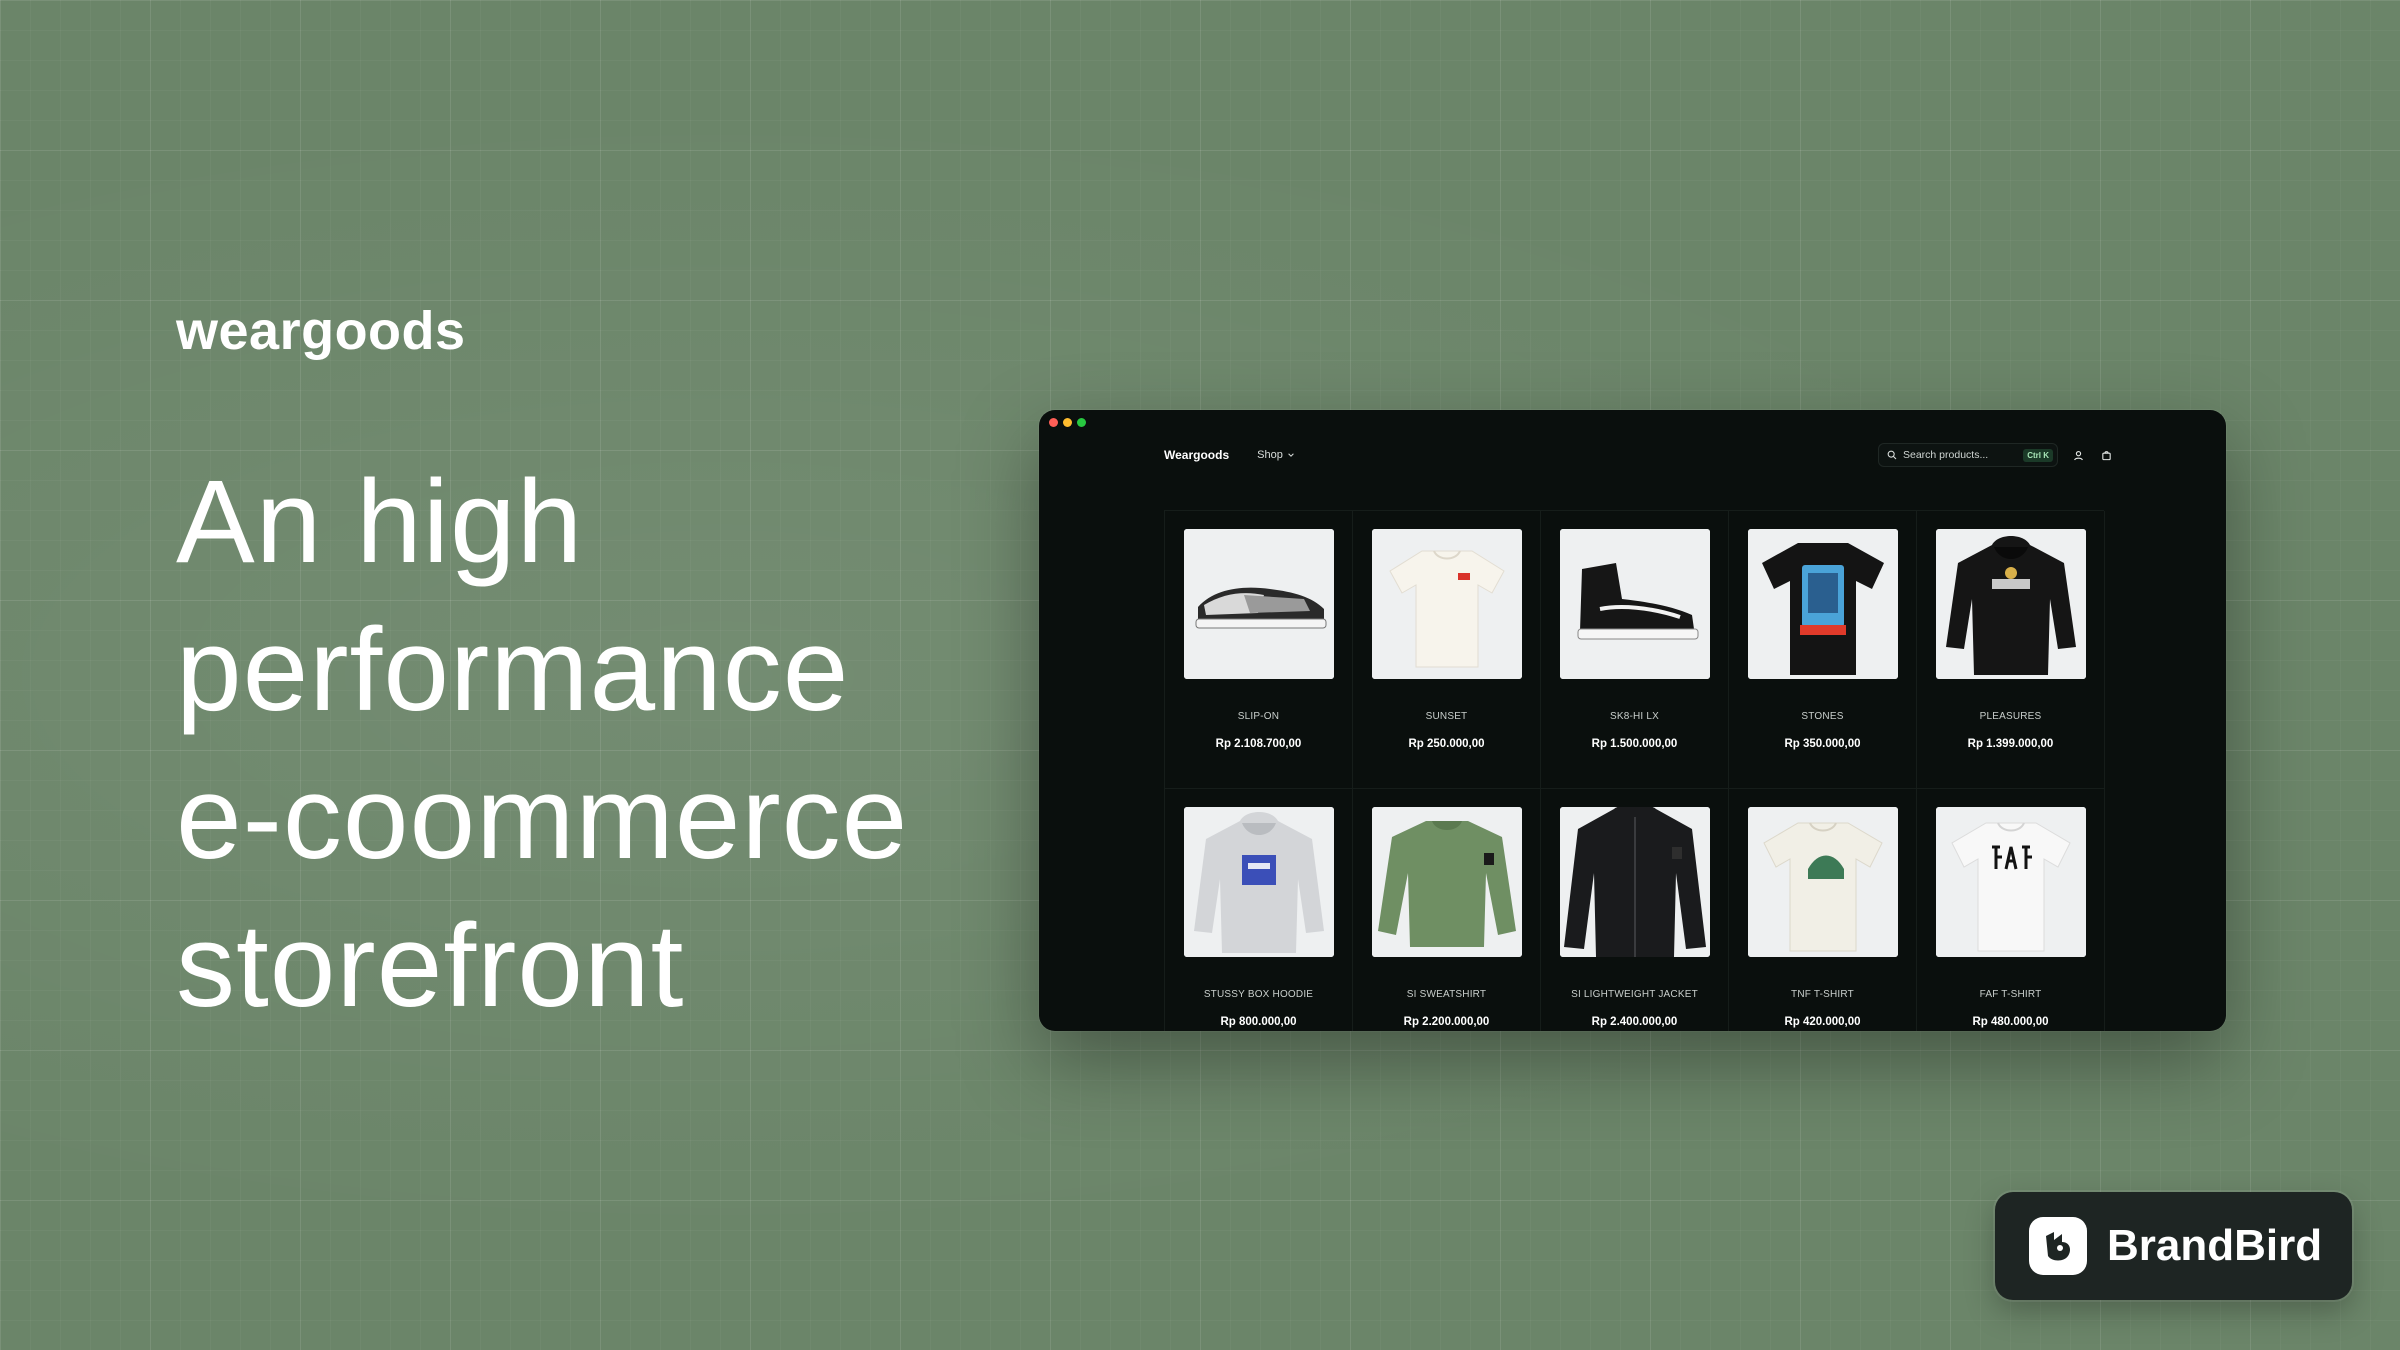 The height and width of the screenshot is (1350, 2400). What do you see at coordinates (1639, 455) in the screenshot?
I see `store-navbar: Weargoods Shop Search products... Ctrl K` at bounding box center [1639, 455].